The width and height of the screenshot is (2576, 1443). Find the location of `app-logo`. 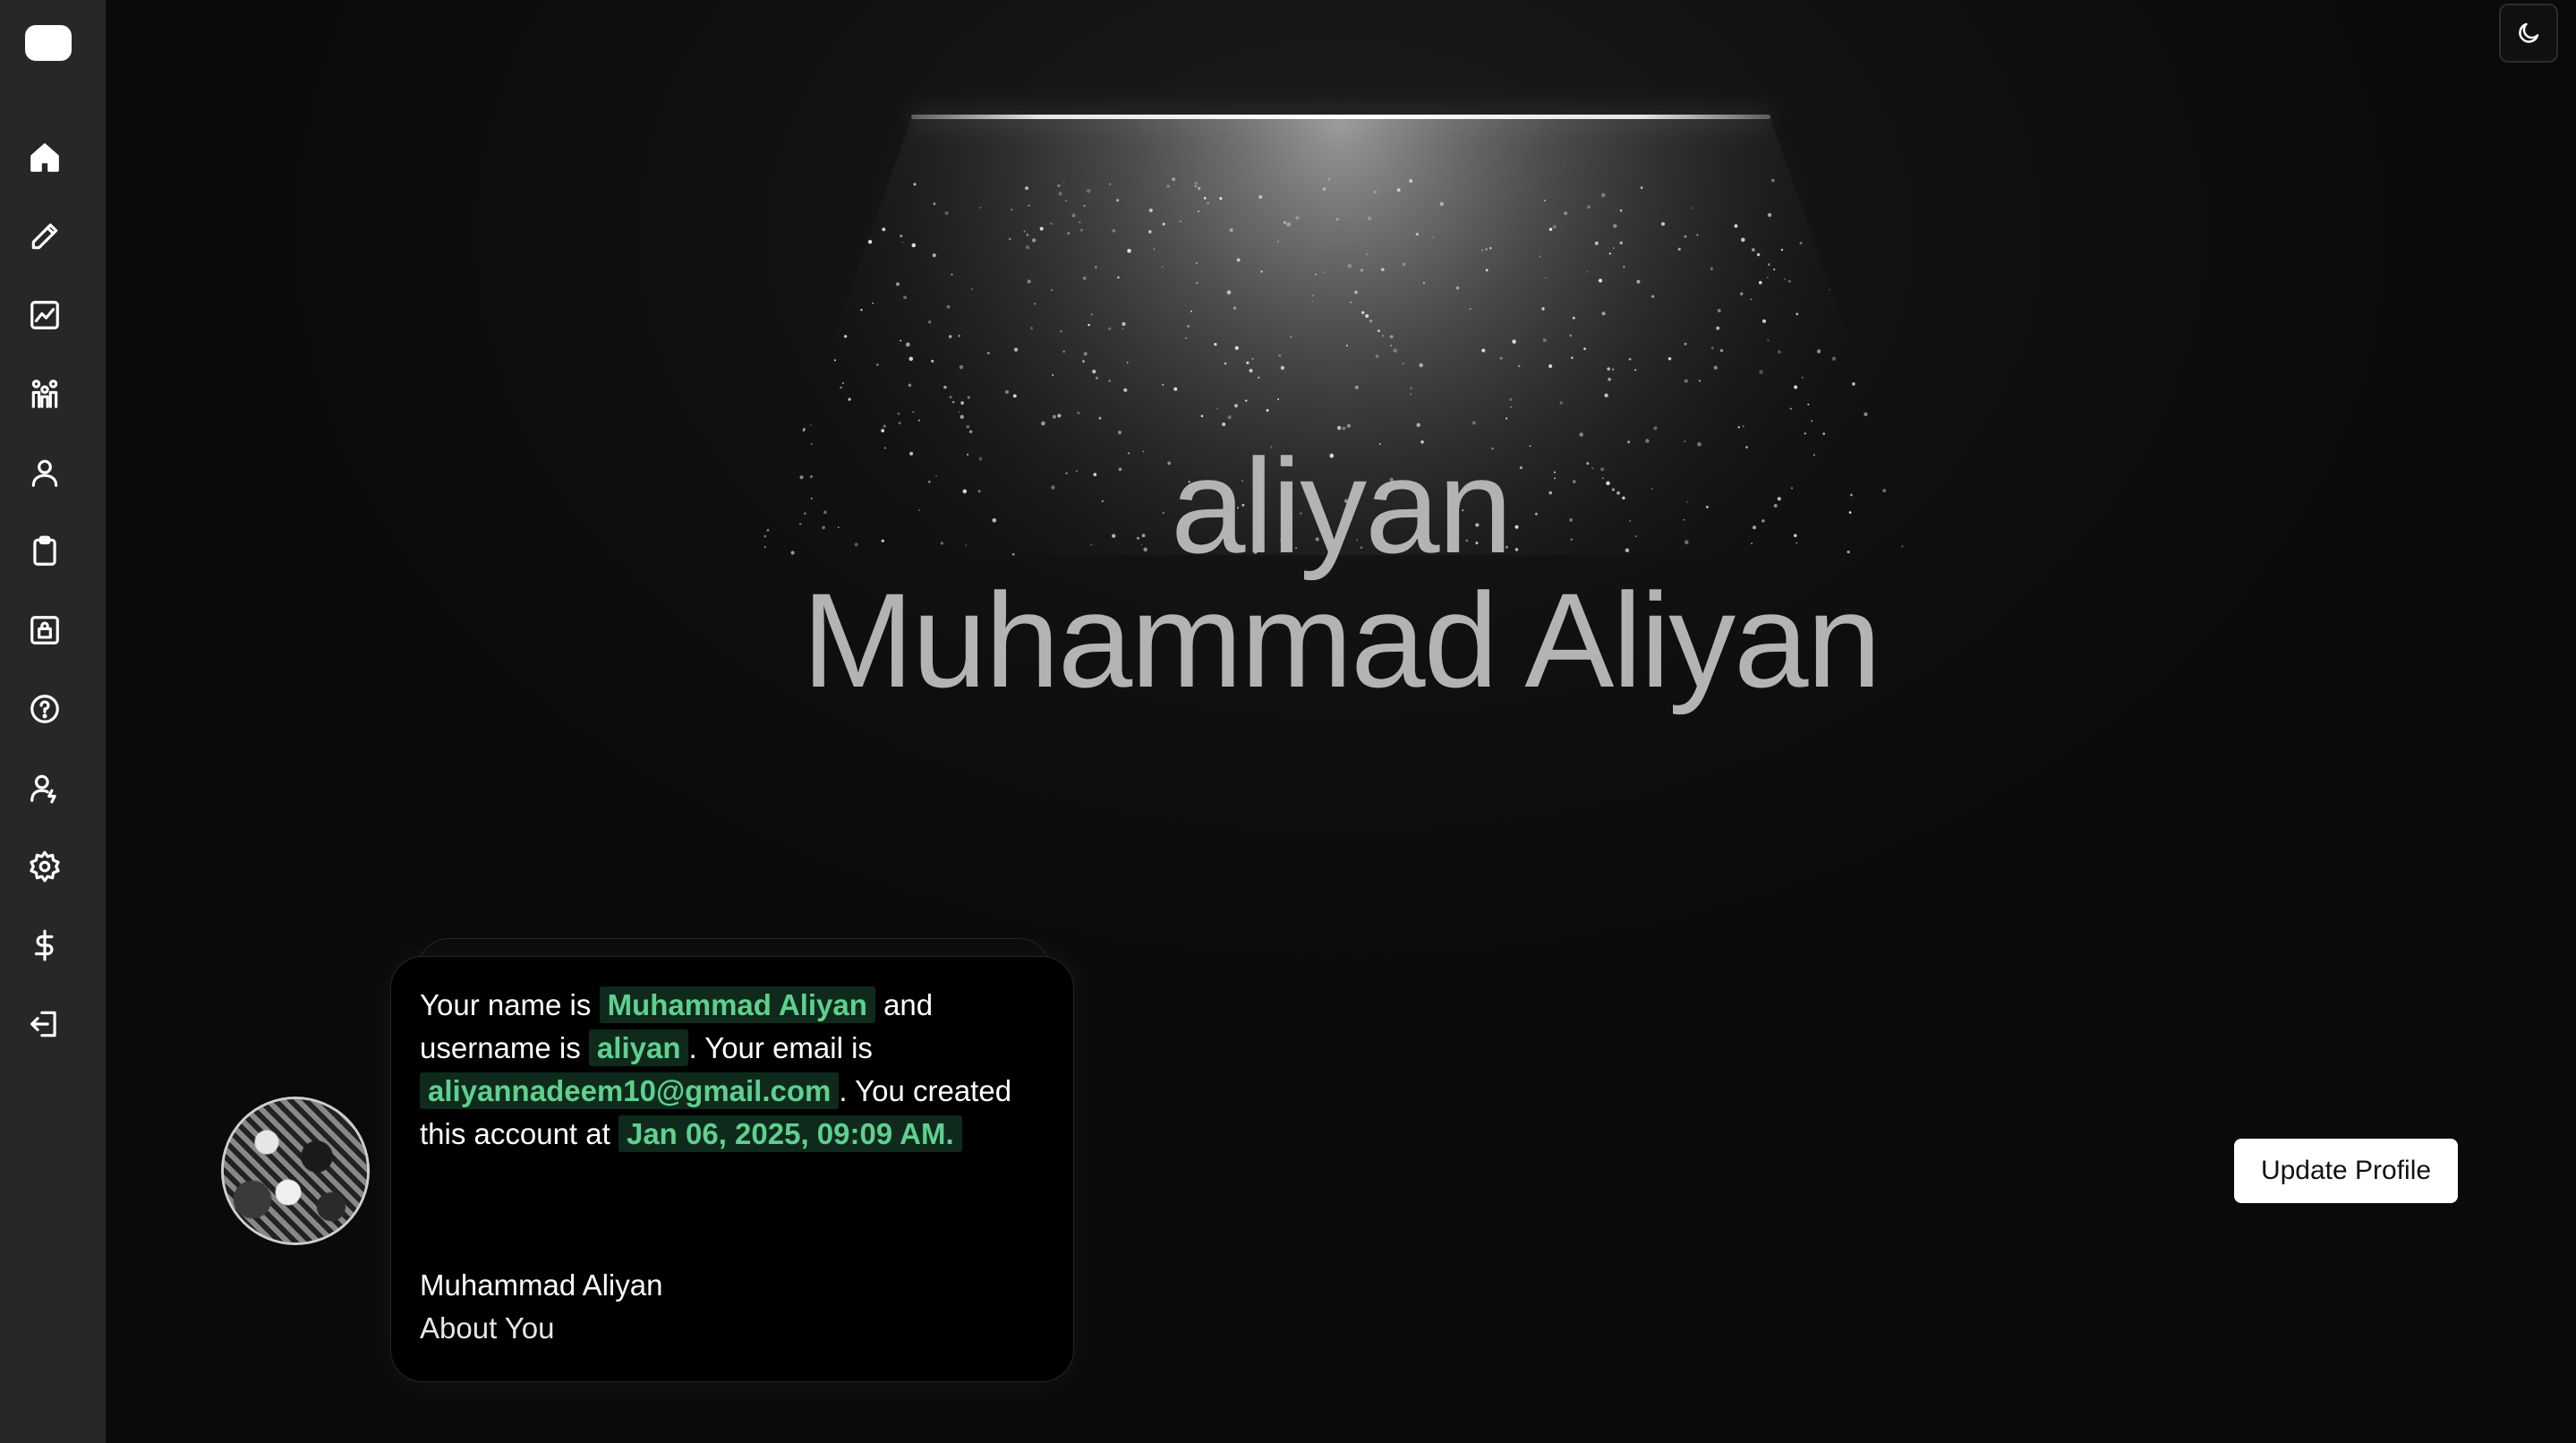

app-logo is located at coordinates (48, 43).